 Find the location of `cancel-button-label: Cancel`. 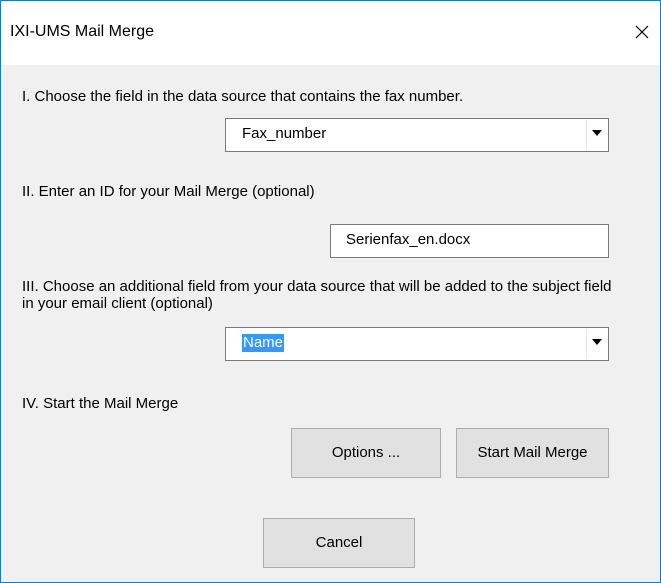

cancel-button-label: Cancel is located at coordinates (339, 542).